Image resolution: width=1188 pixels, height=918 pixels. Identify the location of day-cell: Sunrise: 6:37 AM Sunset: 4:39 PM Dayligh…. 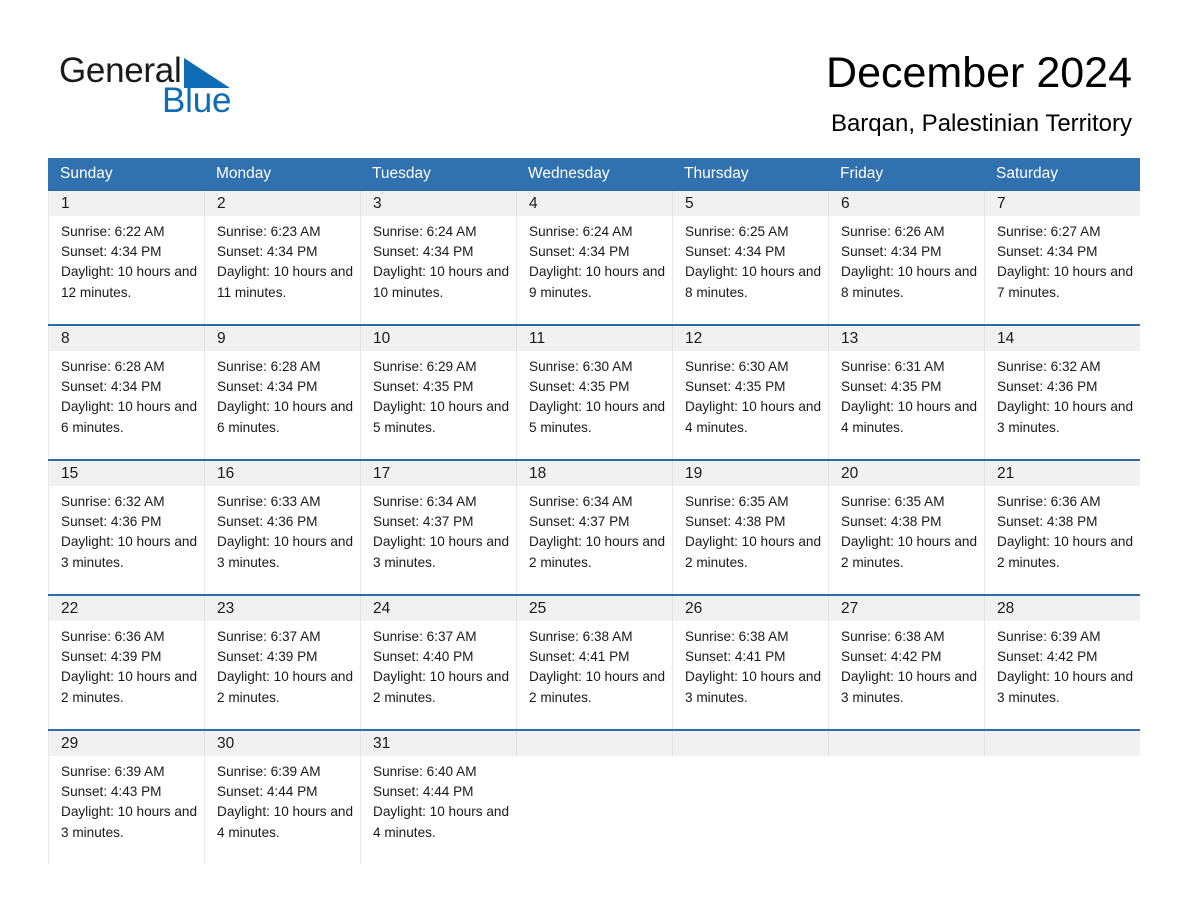
(282, 675).